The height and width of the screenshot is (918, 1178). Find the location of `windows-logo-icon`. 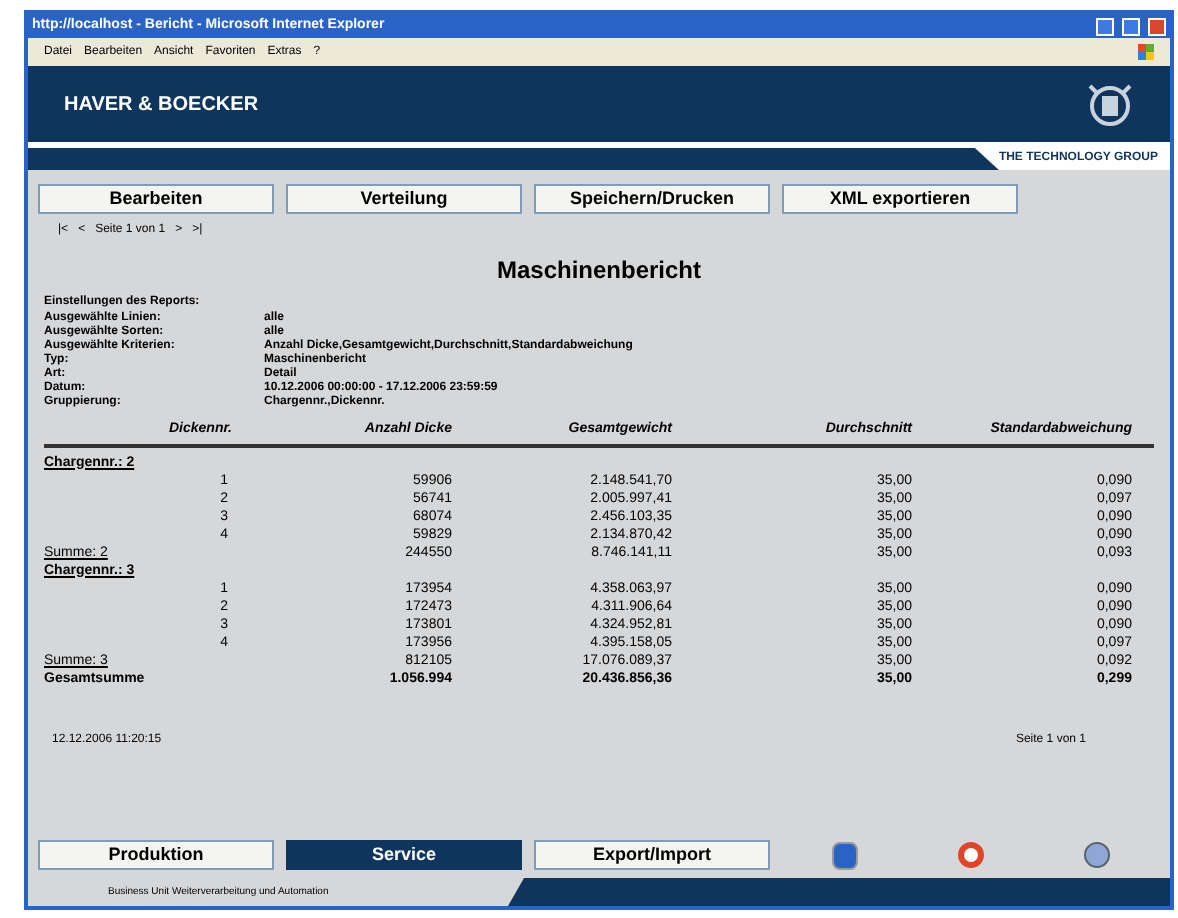

windows-logo-icon is located at coordinates (1146, 52).